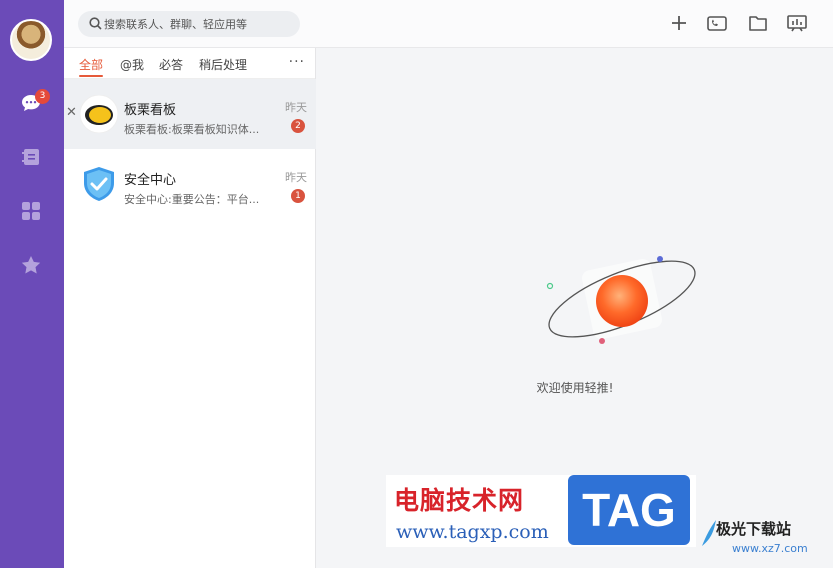 The image size is (833, 568). I want to click on conversation-item: ✕ 板栗看板 板栗看板:板栗看板知识体... 昨天 2, so click(190, 114).